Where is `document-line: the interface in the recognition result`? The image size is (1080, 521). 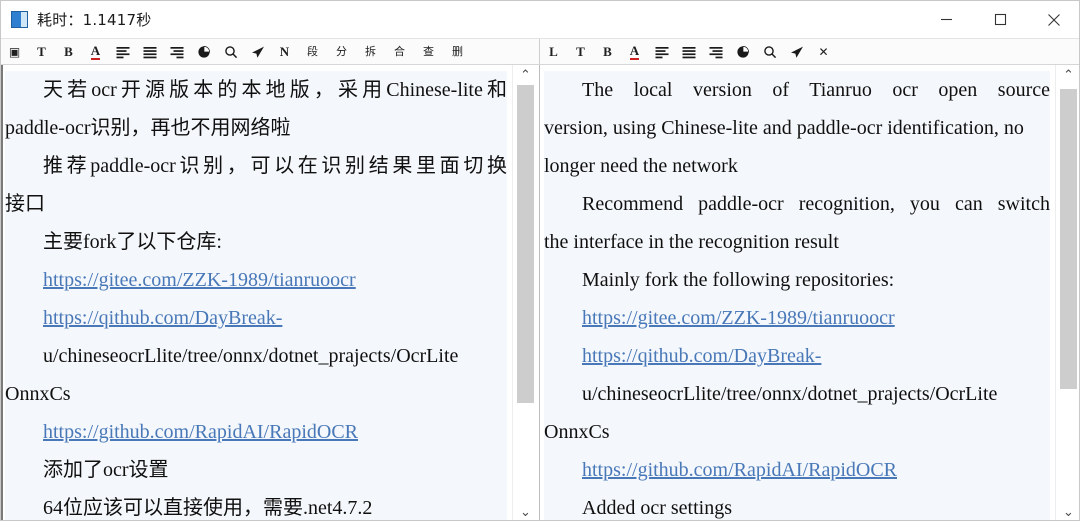 document-line: the interface in the recognition result is located at coordinates (797, 242).